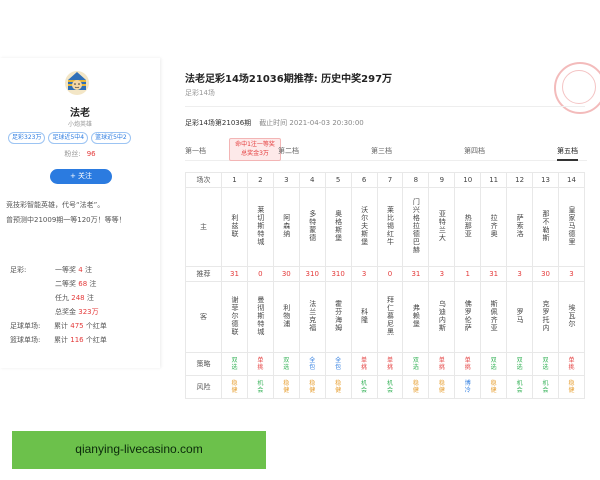  Describe the element at coordinates (81, 176) in the screenshot. I see `follow-button: + 关注` at that location.